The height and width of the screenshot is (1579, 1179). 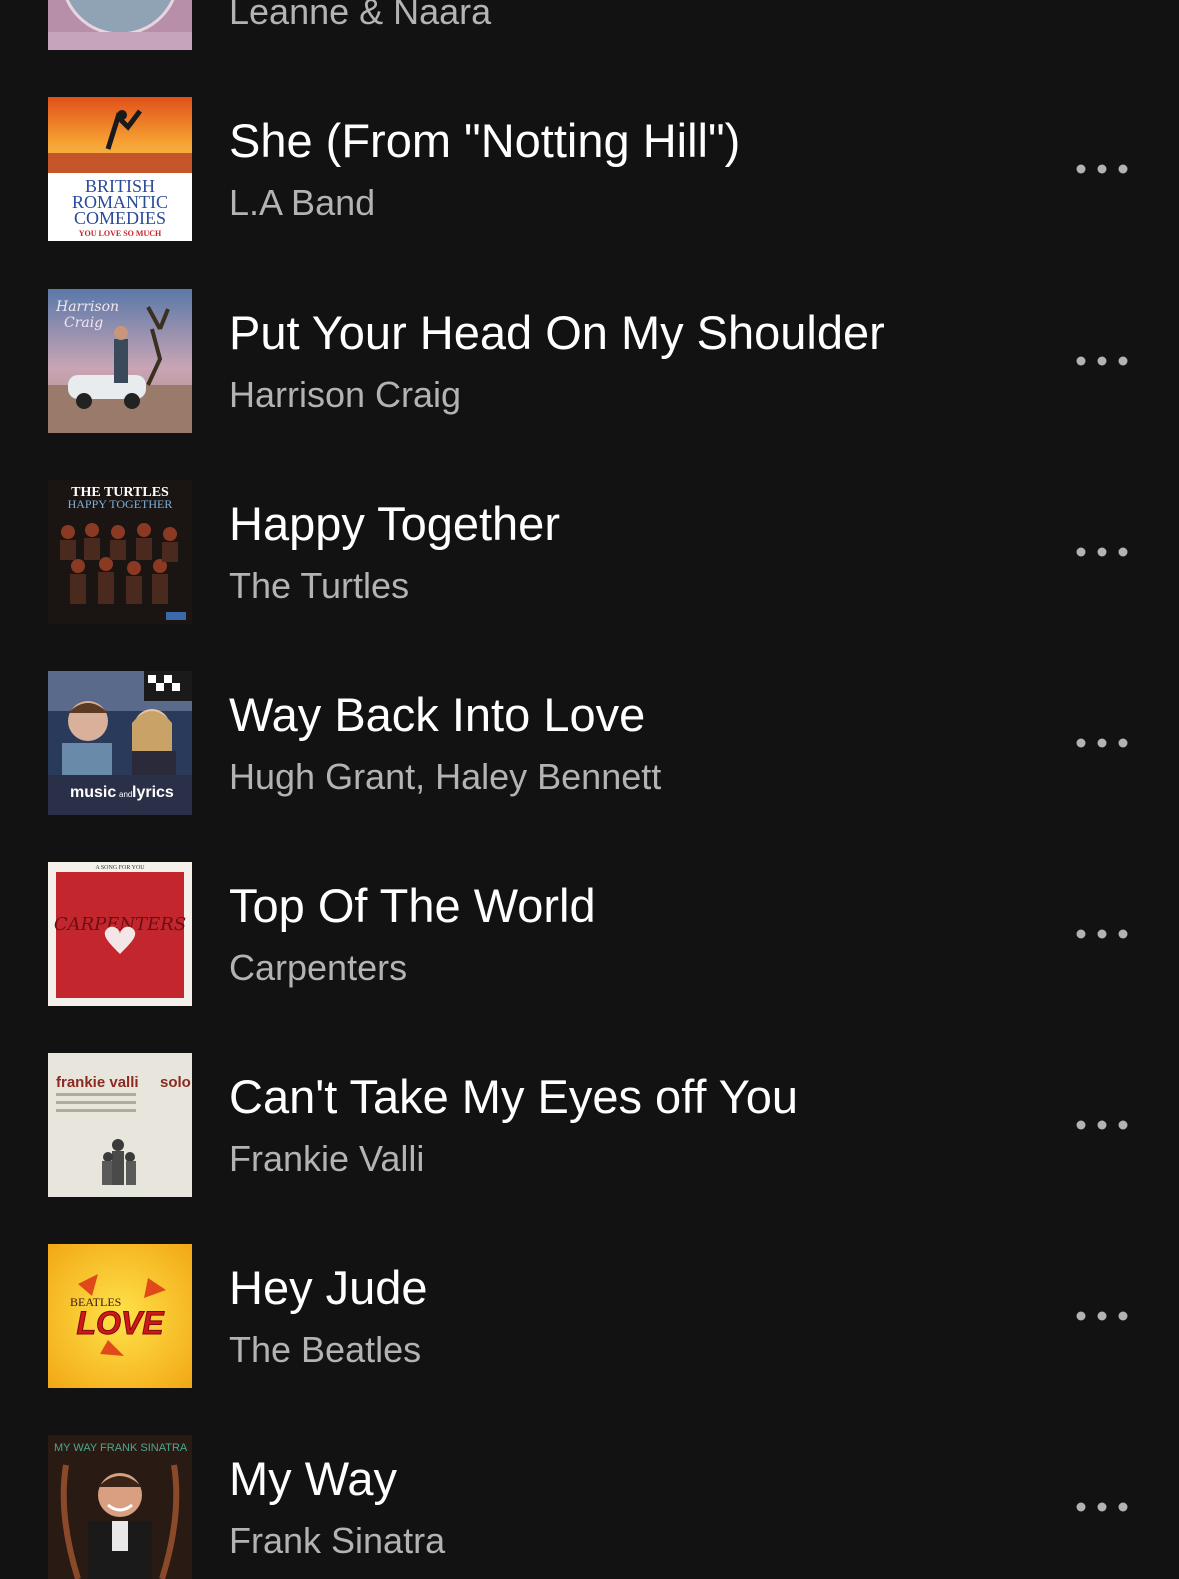 I want to click on svg-text: LOVE, so click(x=120, y=1323).